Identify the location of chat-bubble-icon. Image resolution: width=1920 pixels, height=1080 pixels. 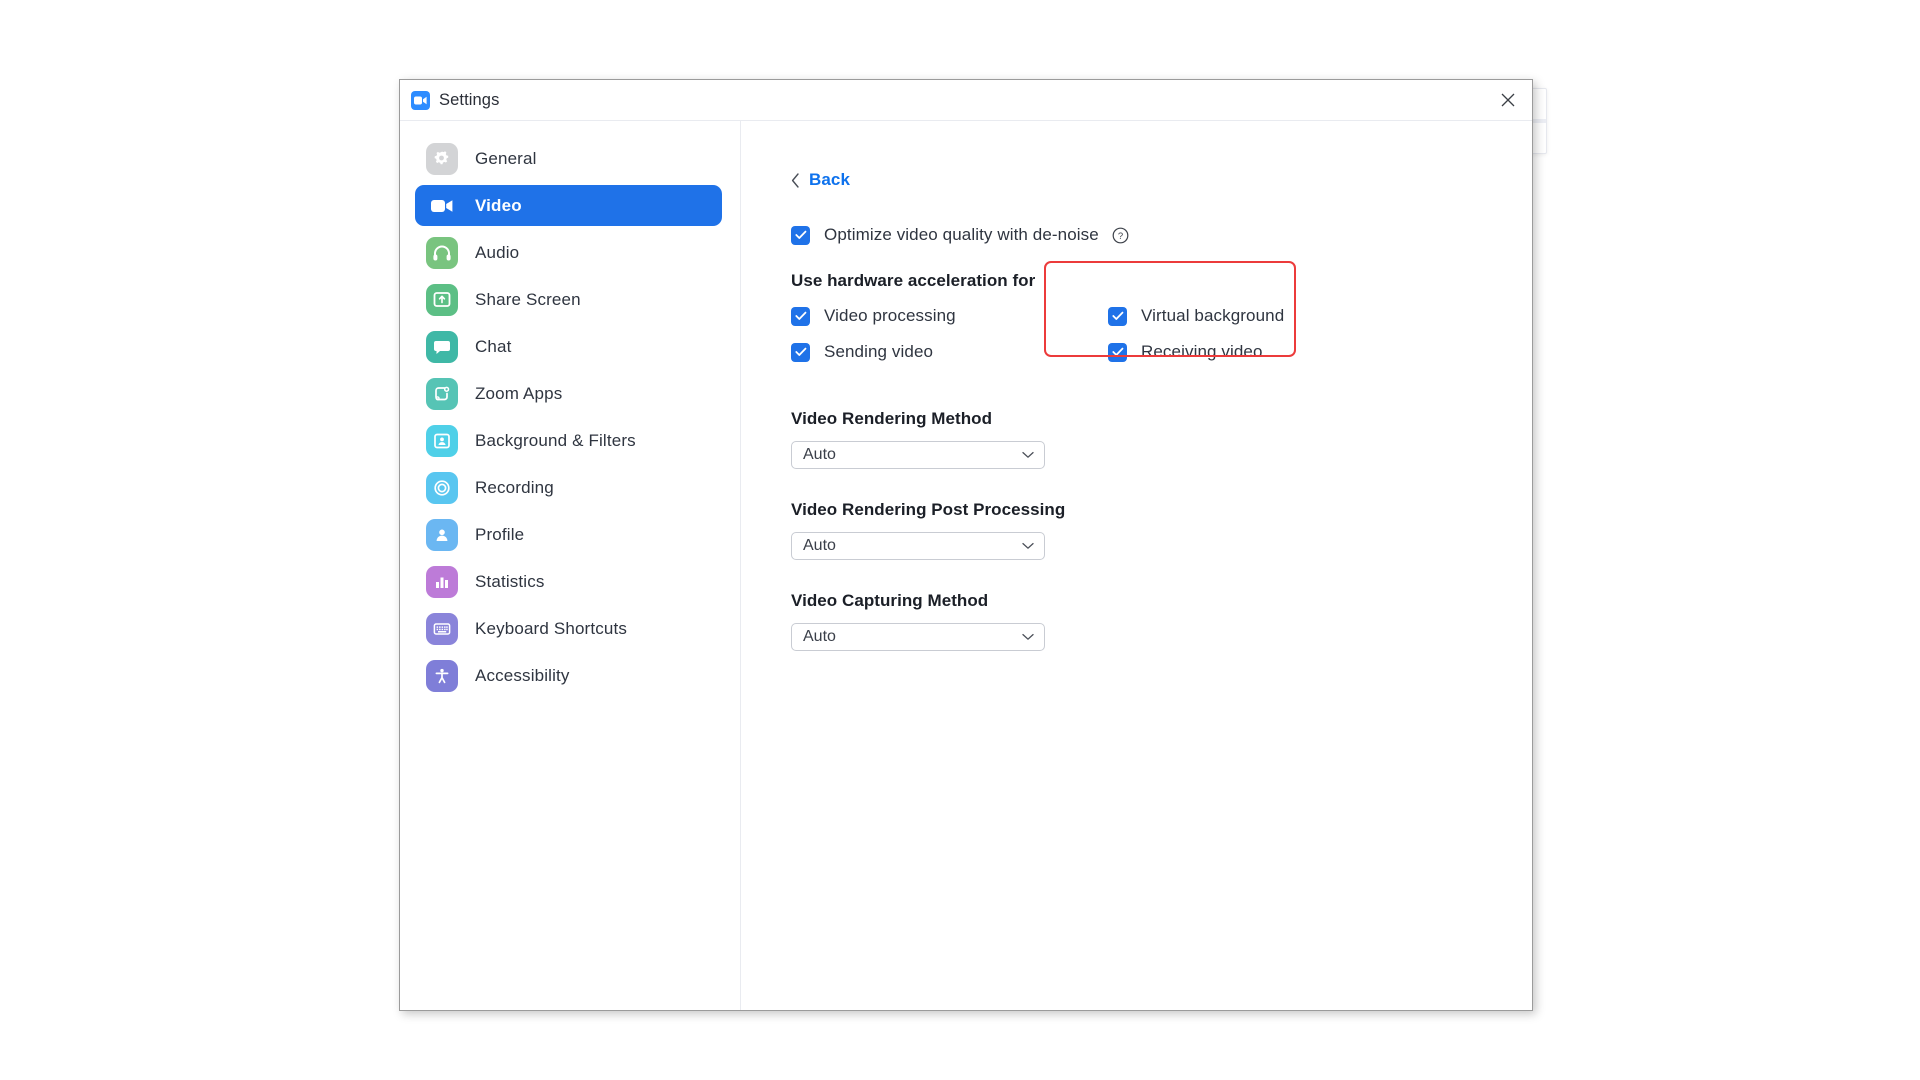
(442, 346).